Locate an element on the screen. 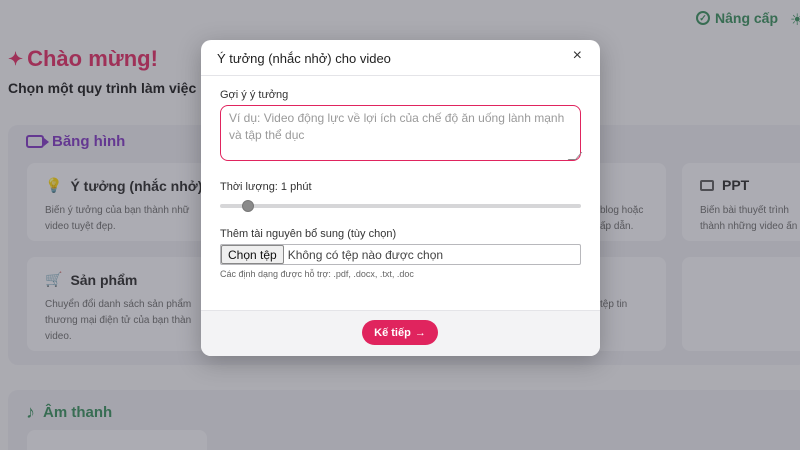 This screenshot has height=450, width=800. next-button-label: Kế tiếp is located at coordinates (392, 332).